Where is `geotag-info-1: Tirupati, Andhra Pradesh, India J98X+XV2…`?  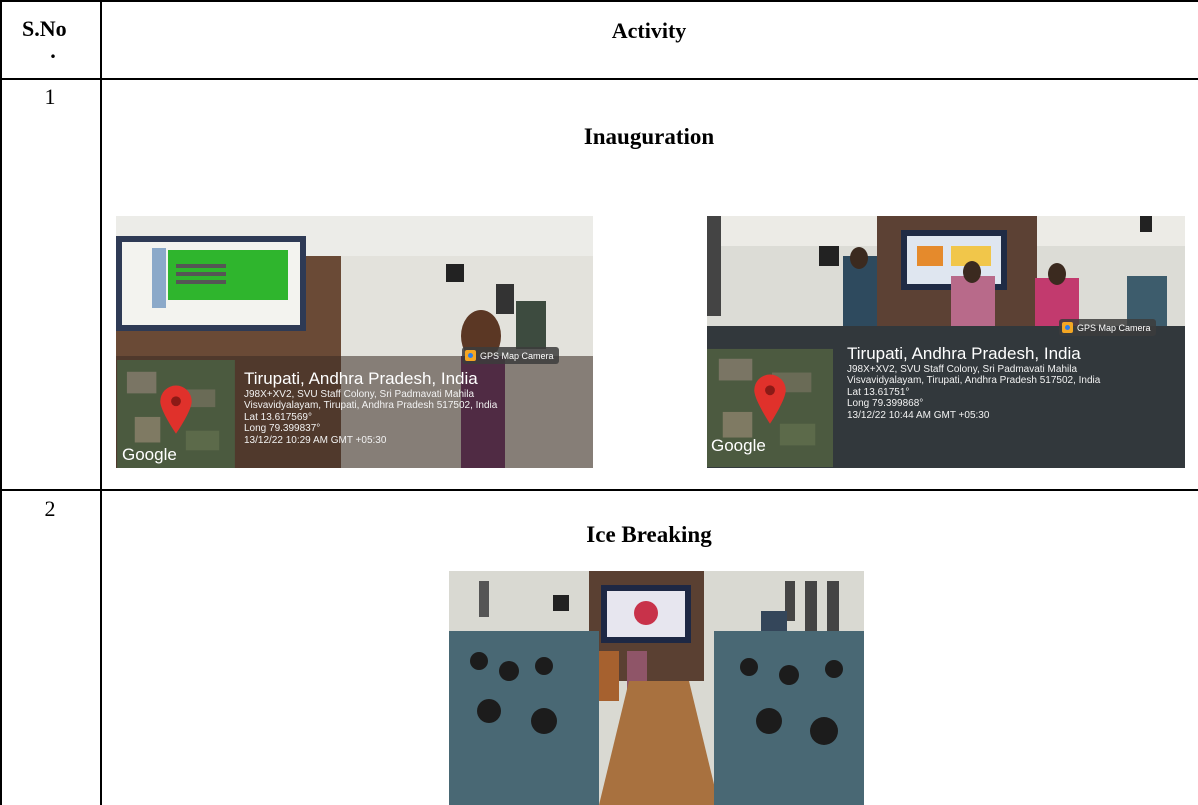 geotag-info-1: Tirupati, Andhra Pradesh, India J98X+XV2… is located at coordinates (370, 407).